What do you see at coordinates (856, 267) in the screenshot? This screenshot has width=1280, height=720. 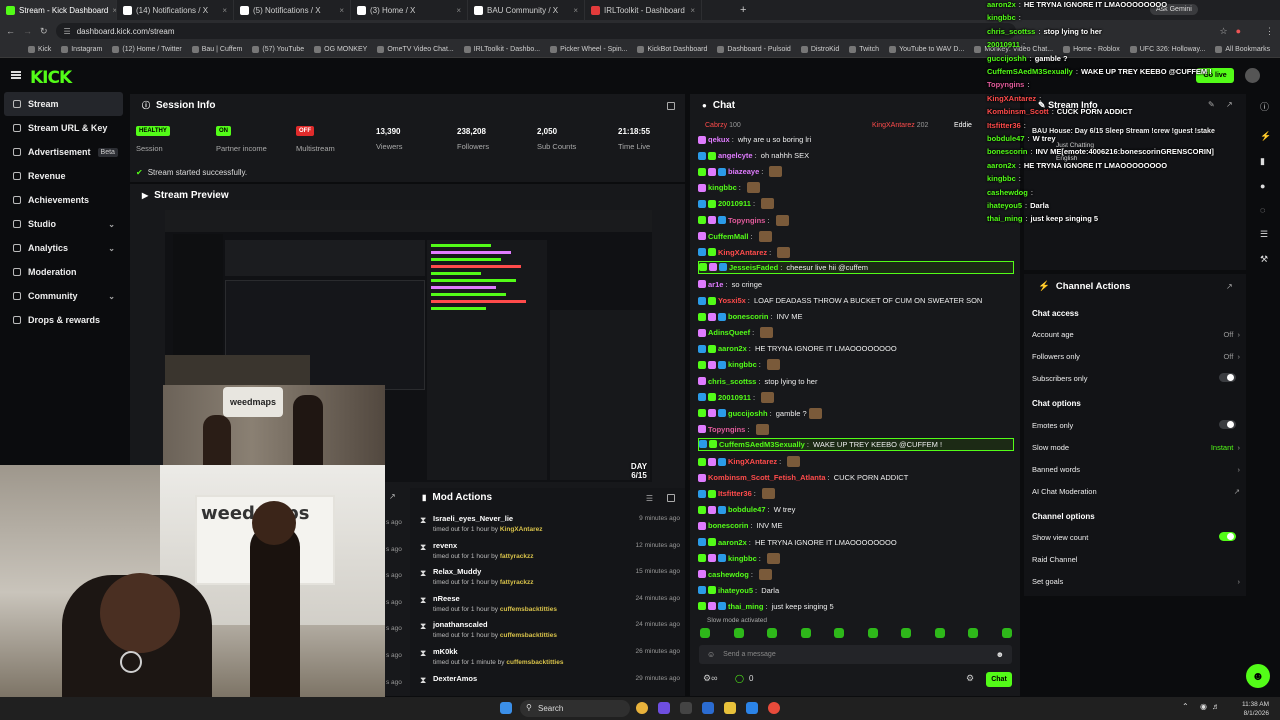 I see `chat-message: JesseisFaded: cheesur live hii @cuffem` at bounding box center [856, 267].